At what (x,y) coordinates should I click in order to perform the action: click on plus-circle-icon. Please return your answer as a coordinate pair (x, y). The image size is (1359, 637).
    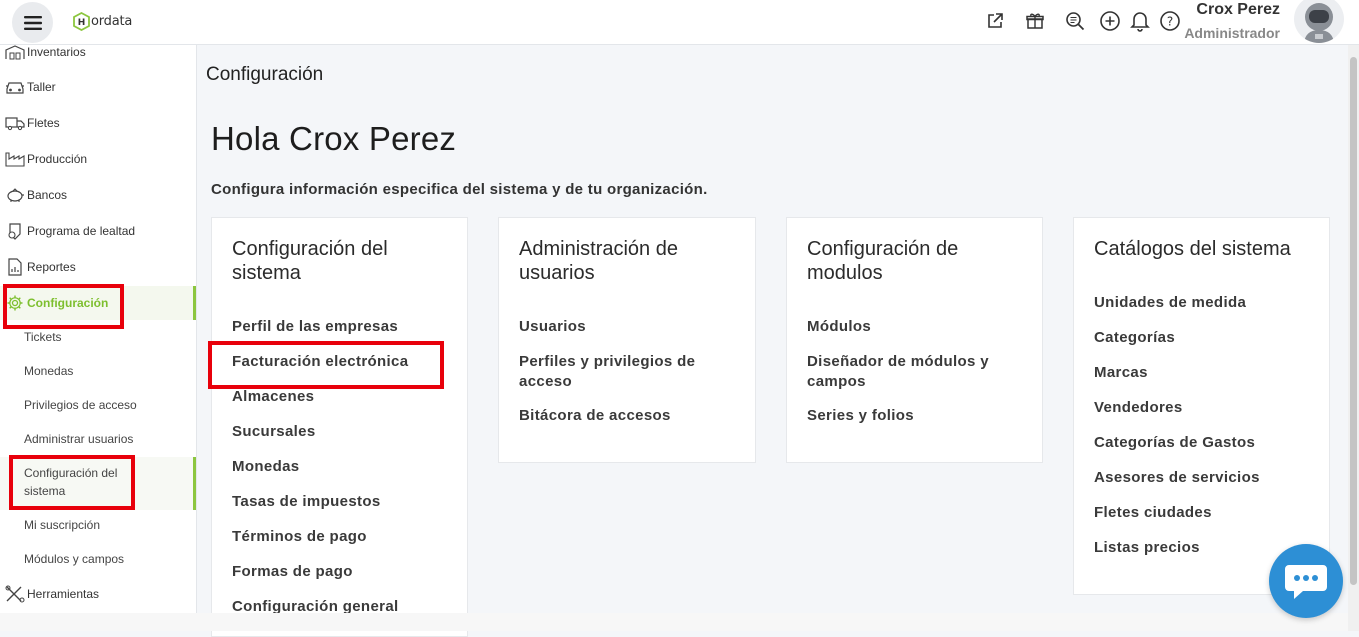
    Looking at the image, I should click on (1110, 21).